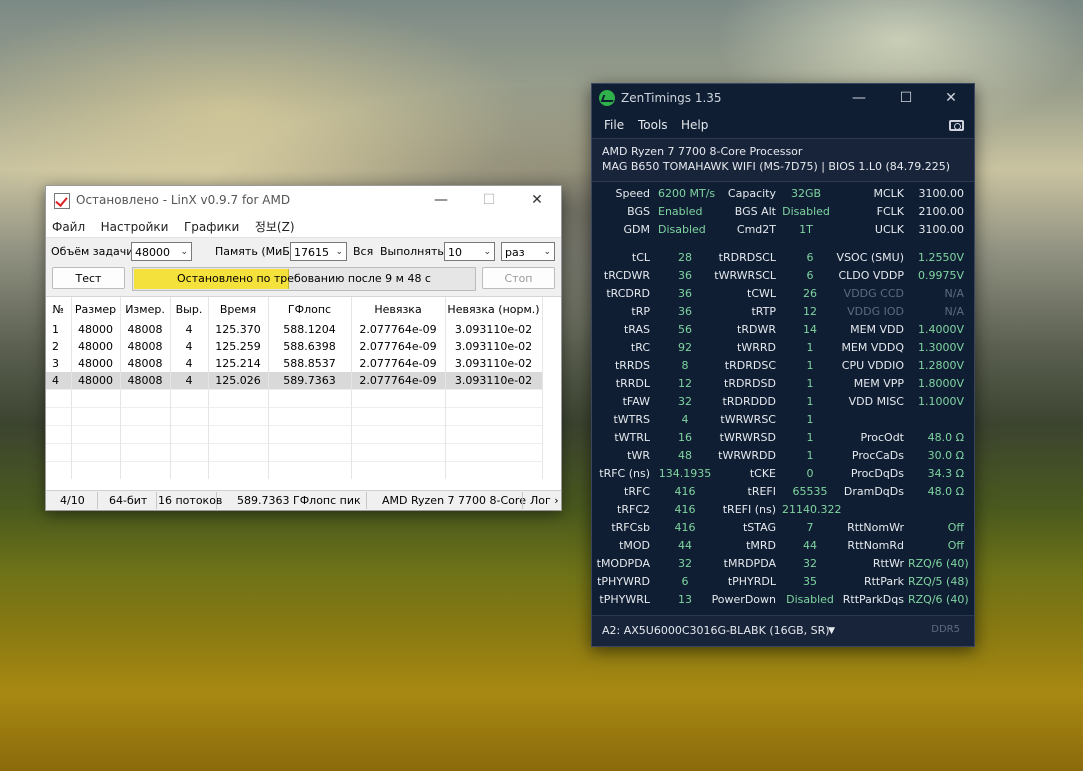 The height and width of the screenshot is (771, 1083). Describe the element at coordinates (955, 527) in the screenshot. I see `timing-value: Off` at that location.